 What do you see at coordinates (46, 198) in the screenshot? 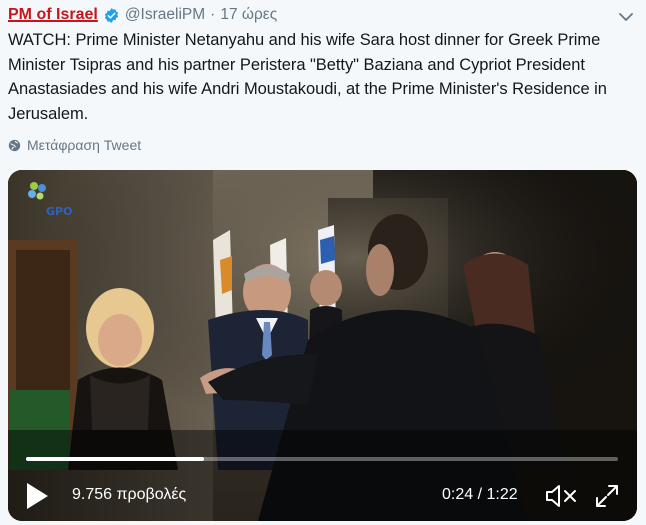
I see `gpo-logo: GPO` at bounding box center [46, 198].